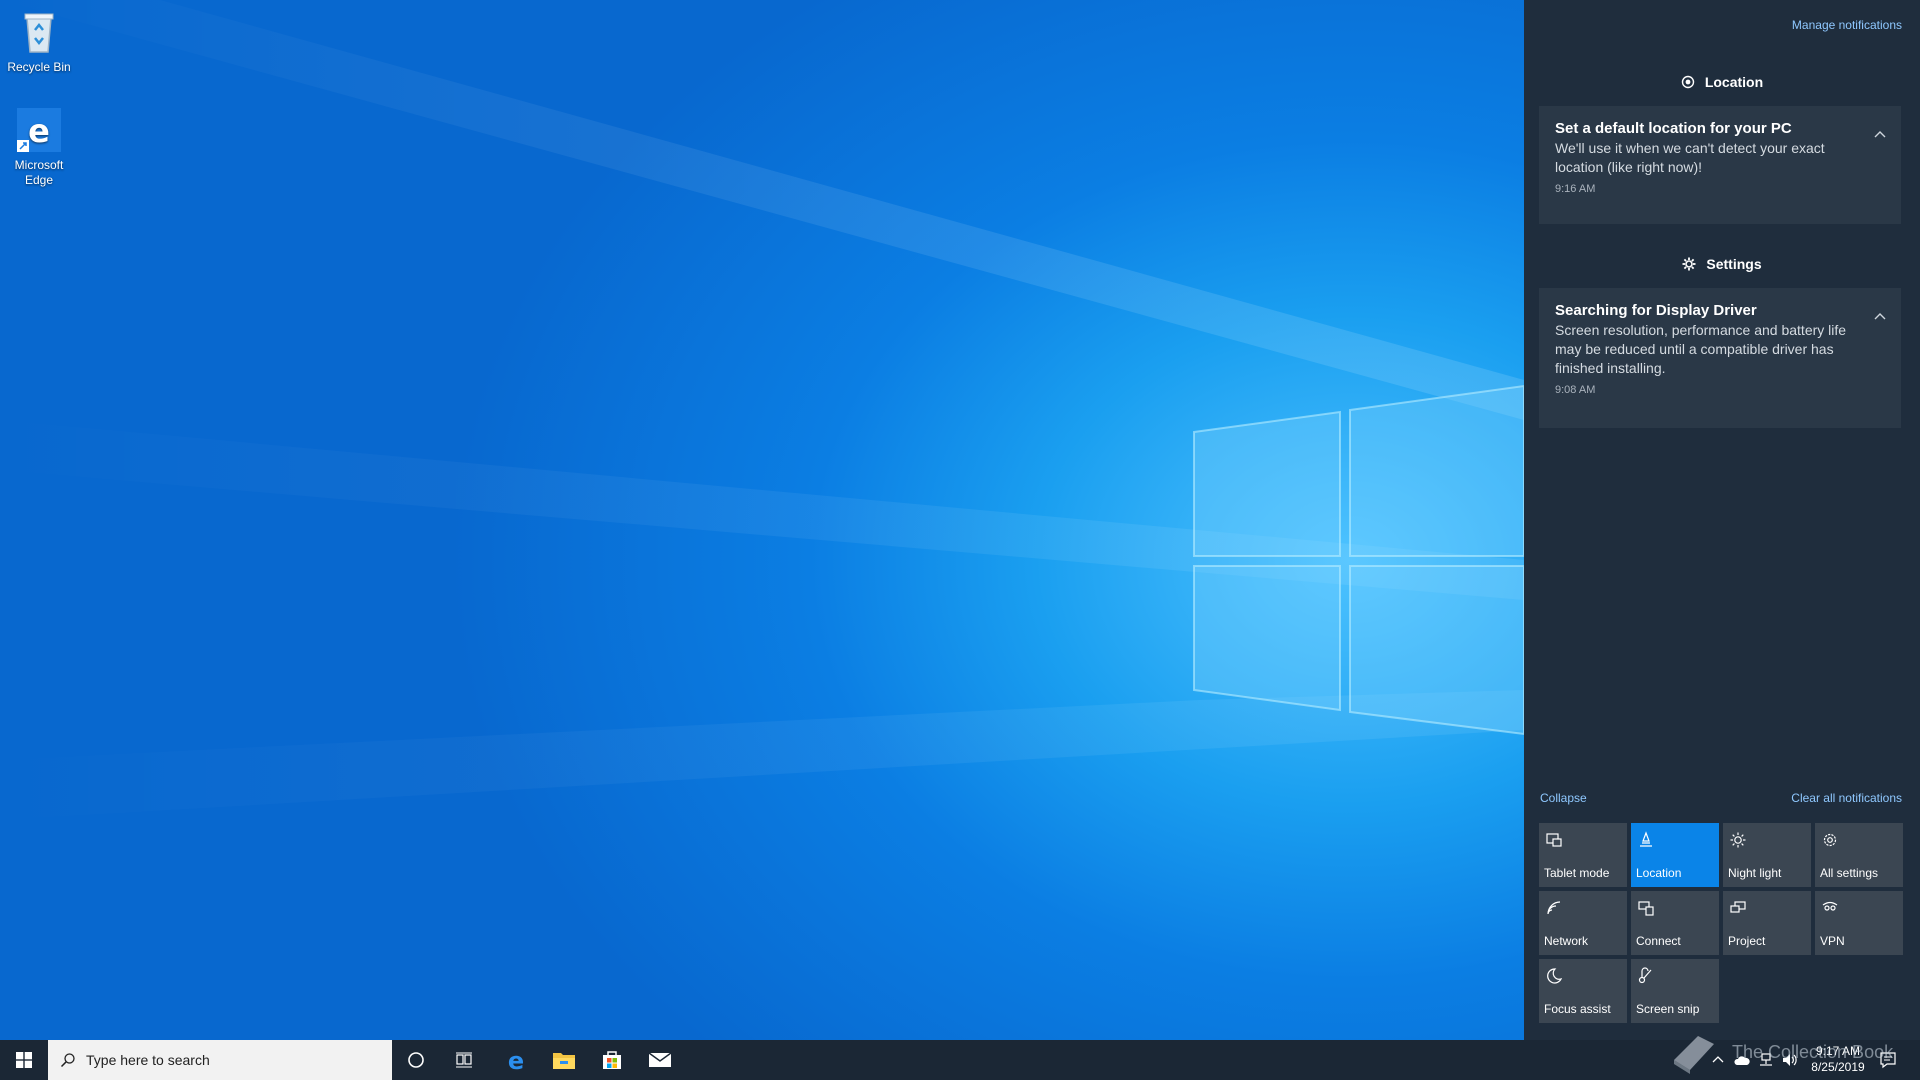  I want to click on cortana-button, so click(416, 1060).